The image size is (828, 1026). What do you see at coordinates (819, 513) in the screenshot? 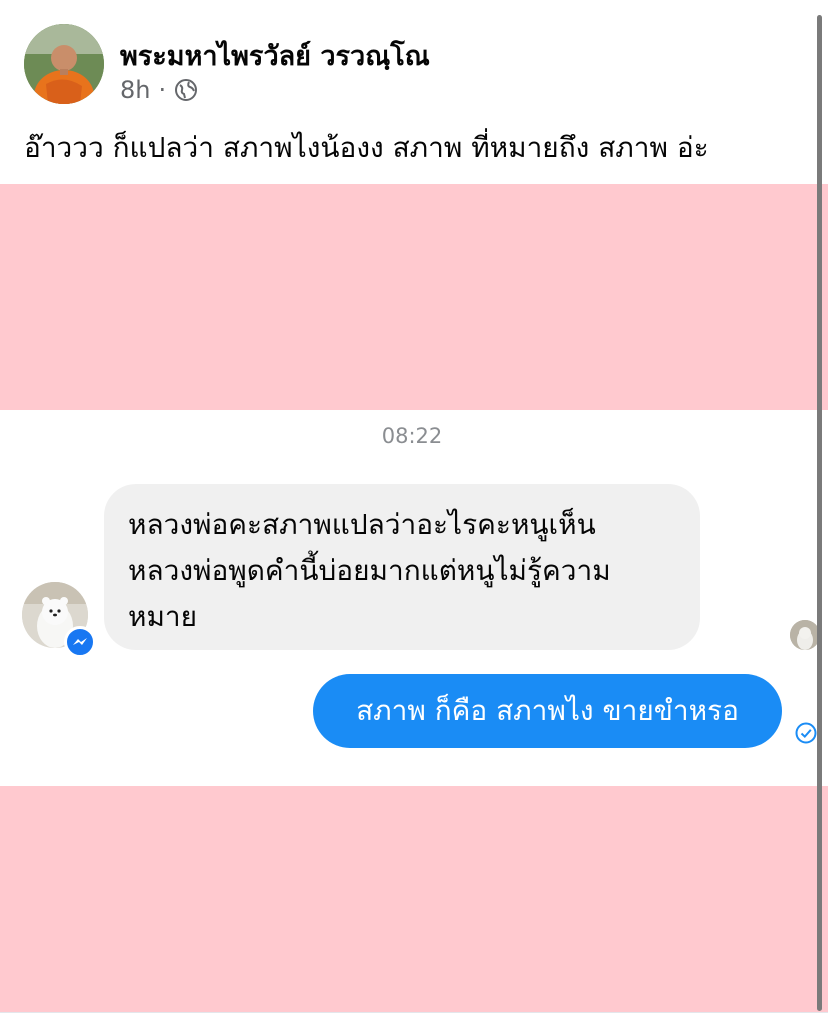
I see `scrollbar` at bounding box center [819, 513].